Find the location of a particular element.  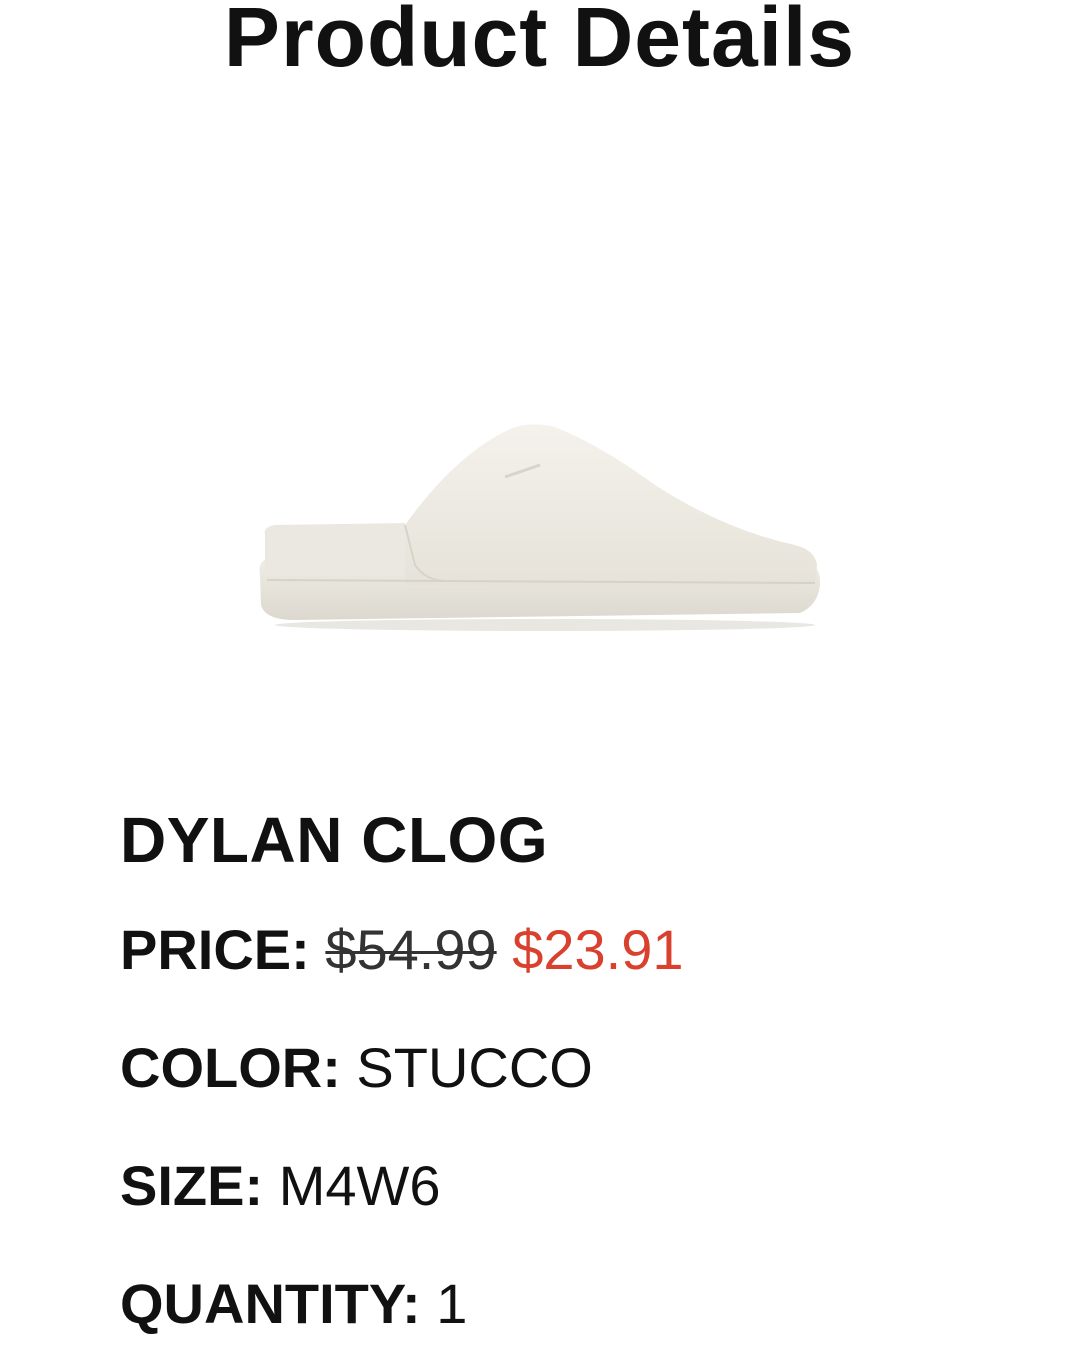

size-value: M4W6 is located at coordinates (359, 1185).